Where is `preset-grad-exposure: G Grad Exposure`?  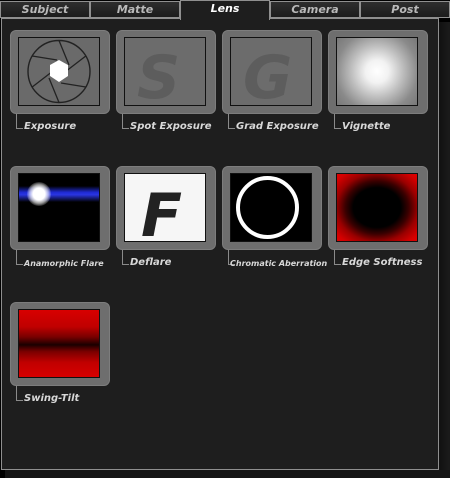 preset-grad-exposure: G Grad Exposure is located at coordinates (272, 92).